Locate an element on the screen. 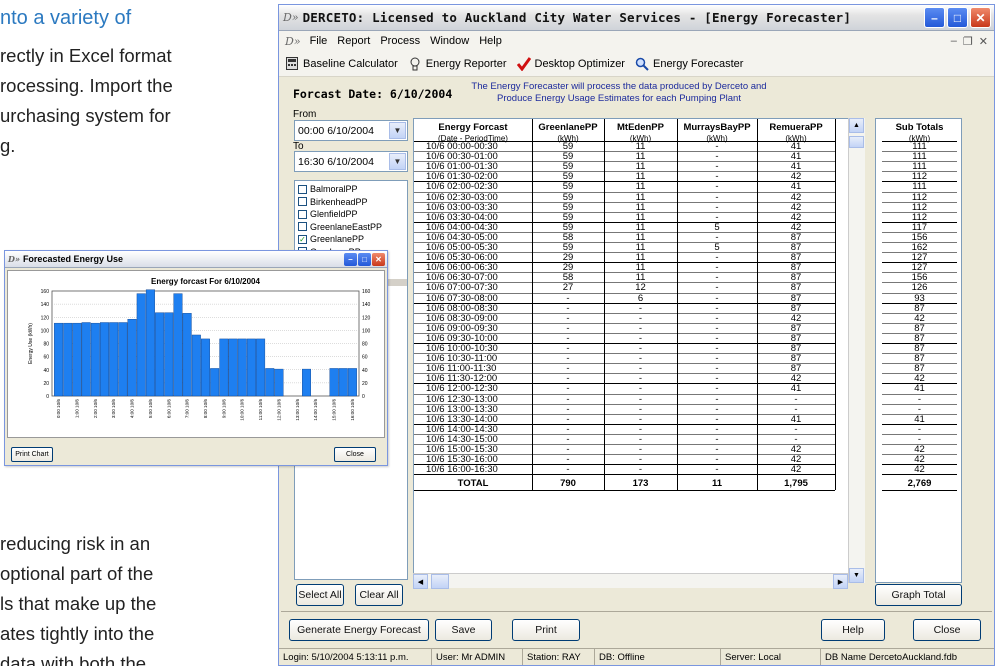  baseline-calculator-label: Baseline Calculator is located at coordinates (350, 63).